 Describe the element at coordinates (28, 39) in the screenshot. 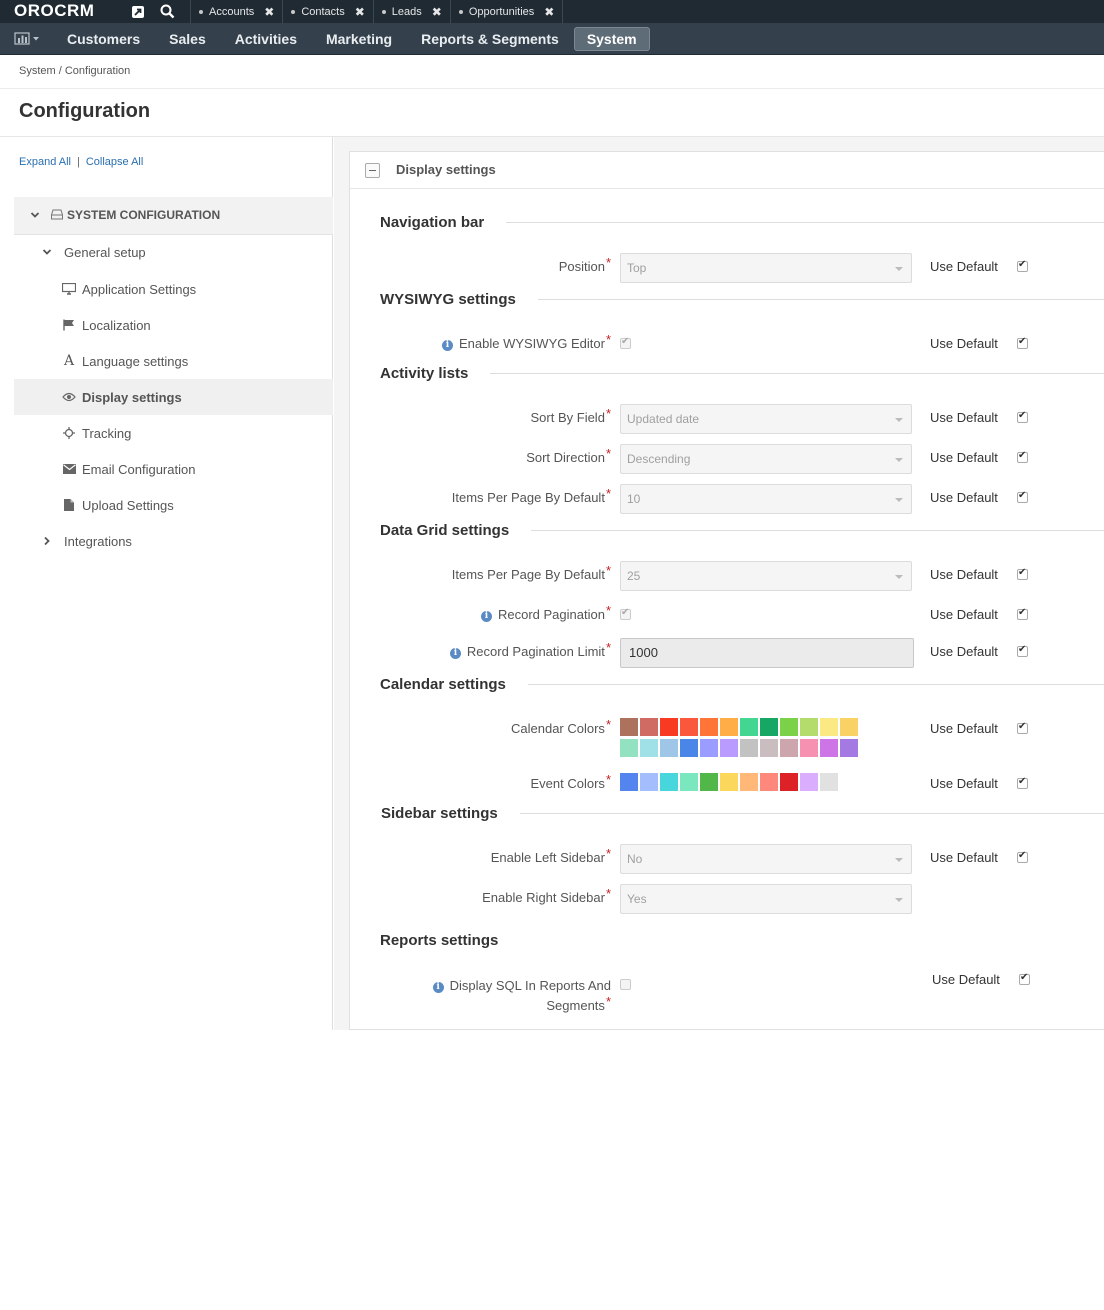

I see `dashboard-menu-button` at that location.